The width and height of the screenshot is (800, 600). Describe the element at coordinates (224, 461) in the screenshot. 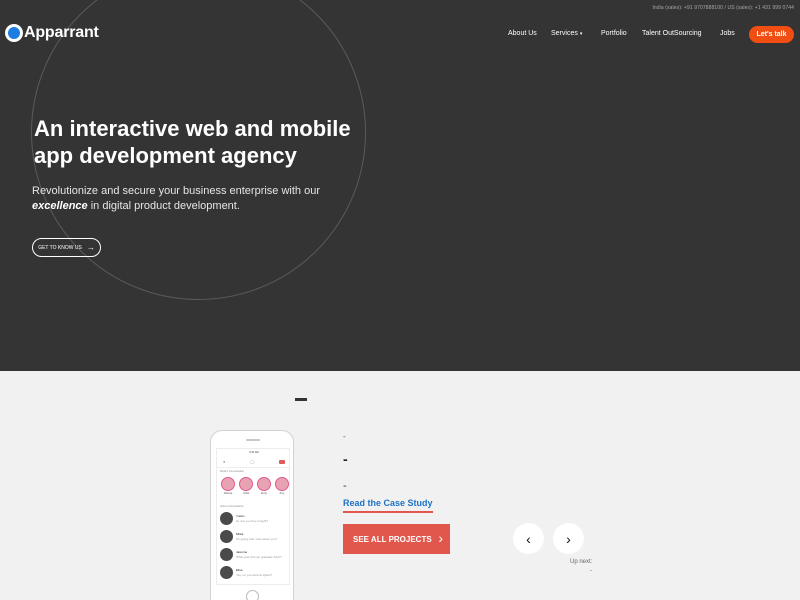

I see `user-icon: ●` at that location.